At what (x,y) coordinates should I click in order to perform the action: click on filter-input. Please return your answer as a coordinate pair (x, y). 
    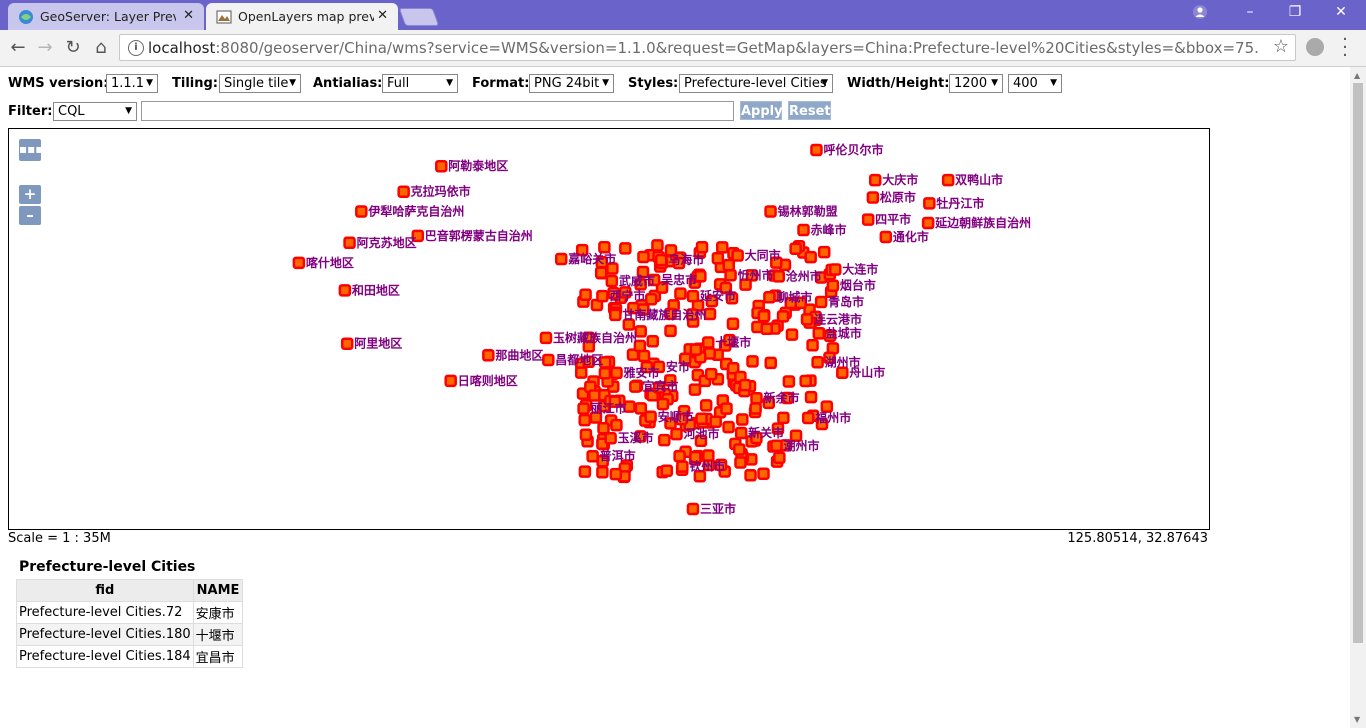
    Looking at the image, I should click on (437, 111).